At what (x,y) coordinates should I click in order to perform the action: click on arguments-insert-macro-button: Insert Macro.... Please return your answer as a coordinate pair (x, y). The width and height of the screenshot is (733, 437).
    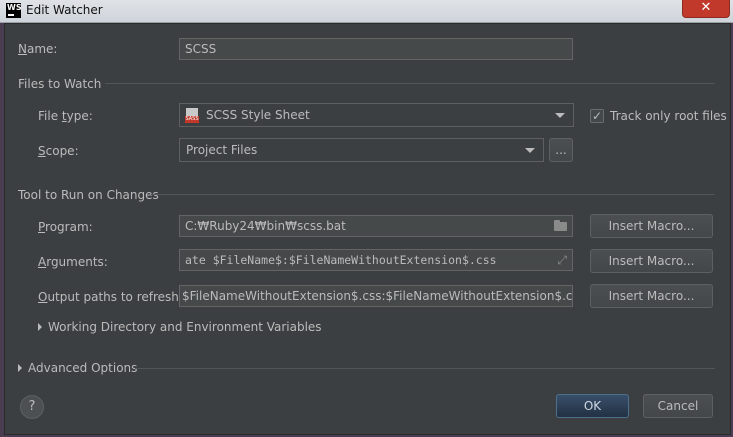
    Looking at the image, I should click on (651, 261).